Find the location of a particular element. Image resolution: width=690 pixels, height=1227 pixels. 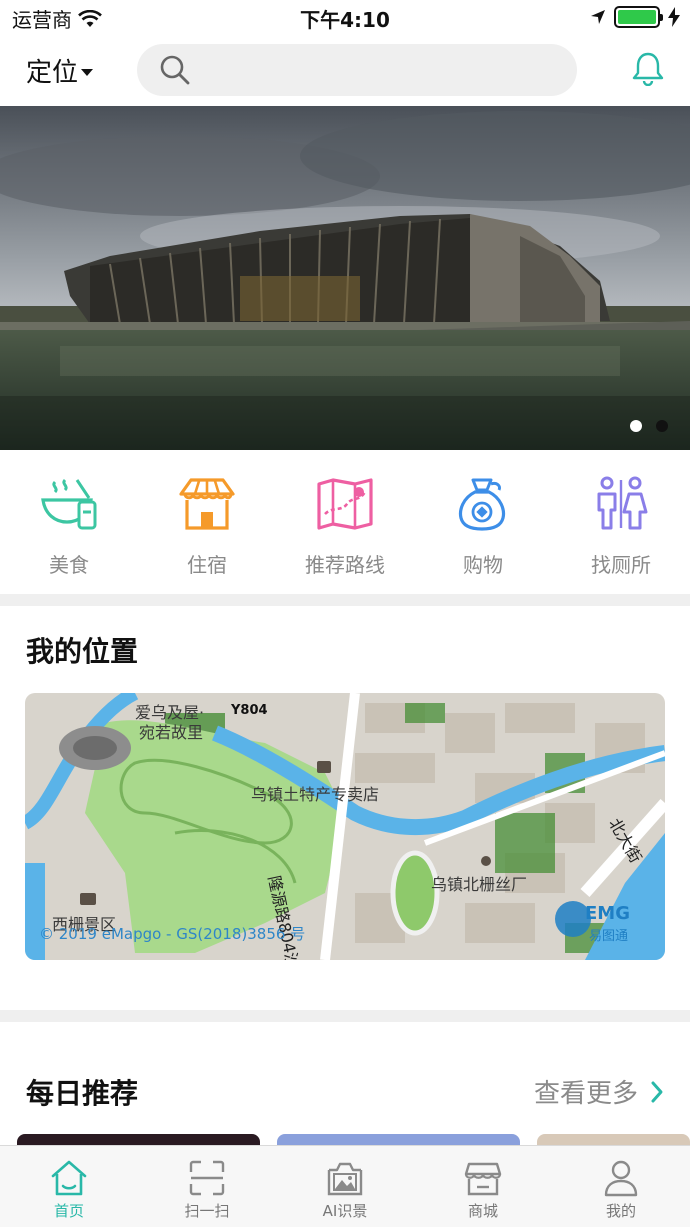

see-more-label: 查看更多 is located at coordinates (585, 1094).